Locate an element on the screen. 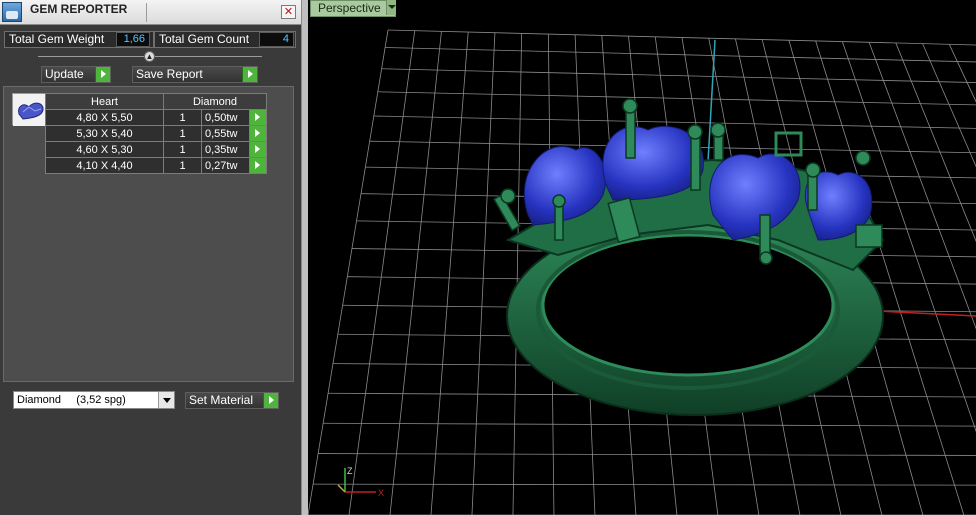 This screenshot has width=976, height=515. row-size: 4,60 X 5,30 is located at coordinates (104, 149).